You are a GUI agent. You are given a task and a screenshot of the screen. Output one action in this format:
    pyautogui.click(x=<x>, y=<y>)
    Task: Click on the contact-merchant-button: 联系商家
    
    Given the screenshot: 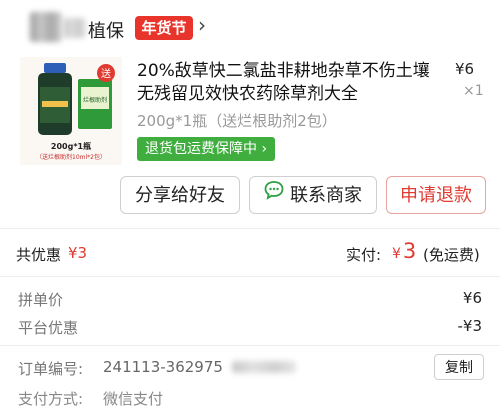 What is the action you would take?
    pyautogui.click(x=313, y=195)
    